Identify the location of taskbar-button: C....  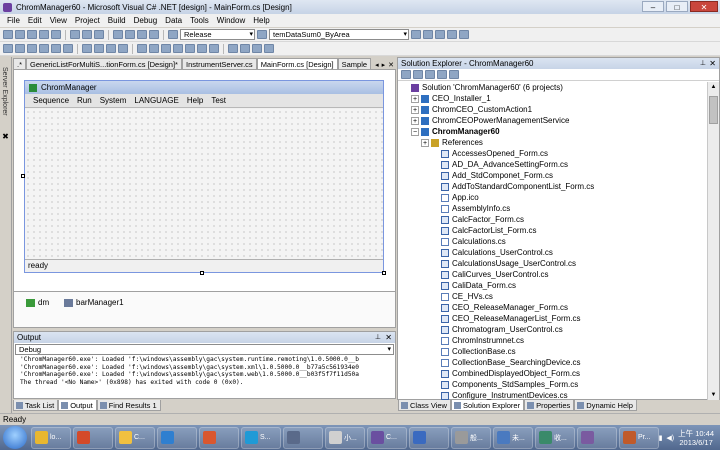
(387, 437).